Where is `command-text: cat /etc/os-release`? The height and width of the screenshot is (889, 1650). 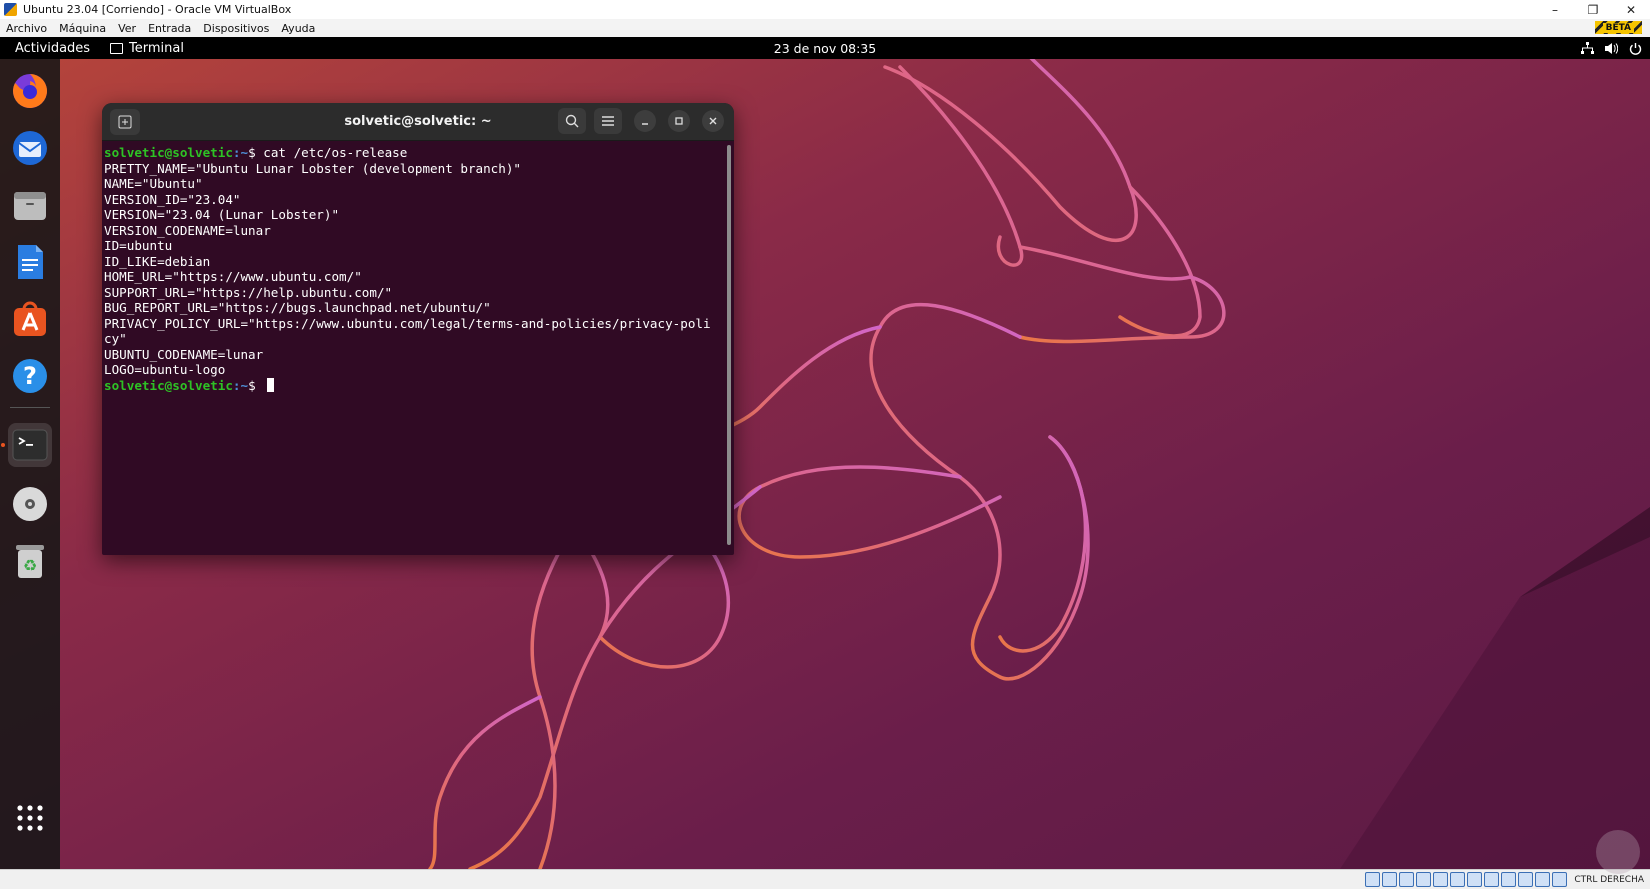
command-text: cat /etc/os-release is located at coordinates (335, 152).